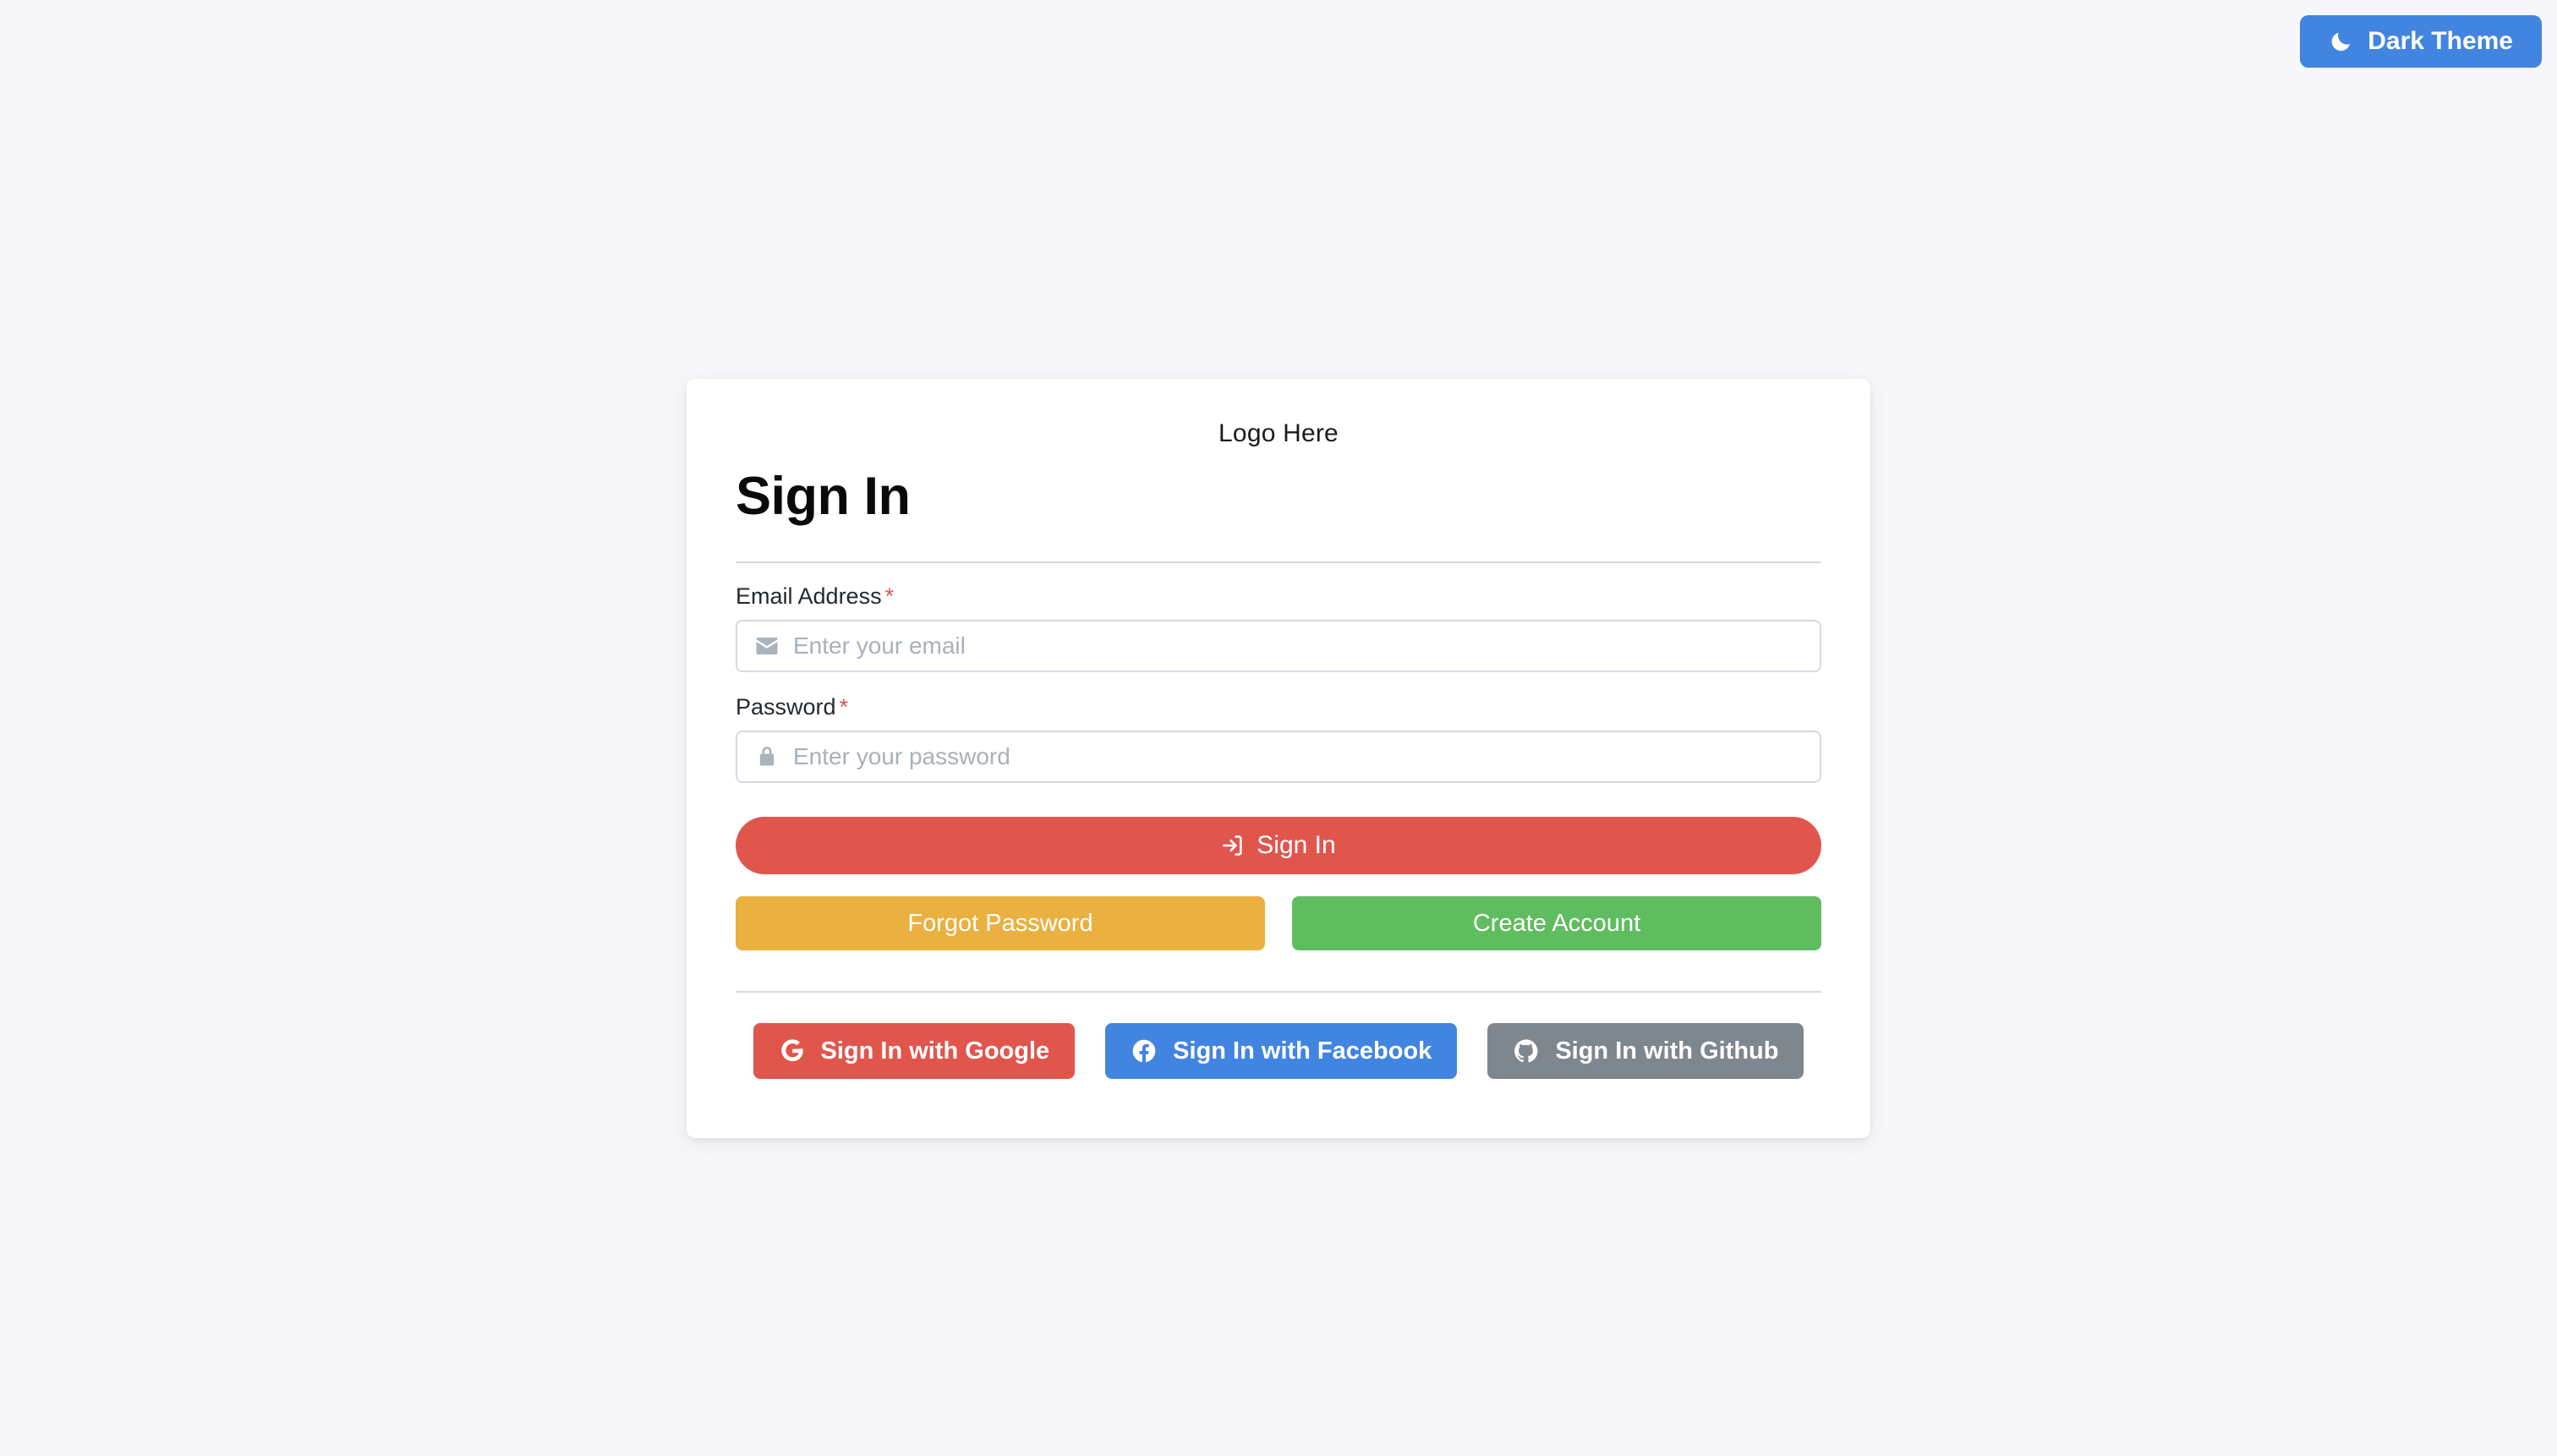 The image size is (2557, 1456). I want to click on facebook-icon, so click(1144, 1051).